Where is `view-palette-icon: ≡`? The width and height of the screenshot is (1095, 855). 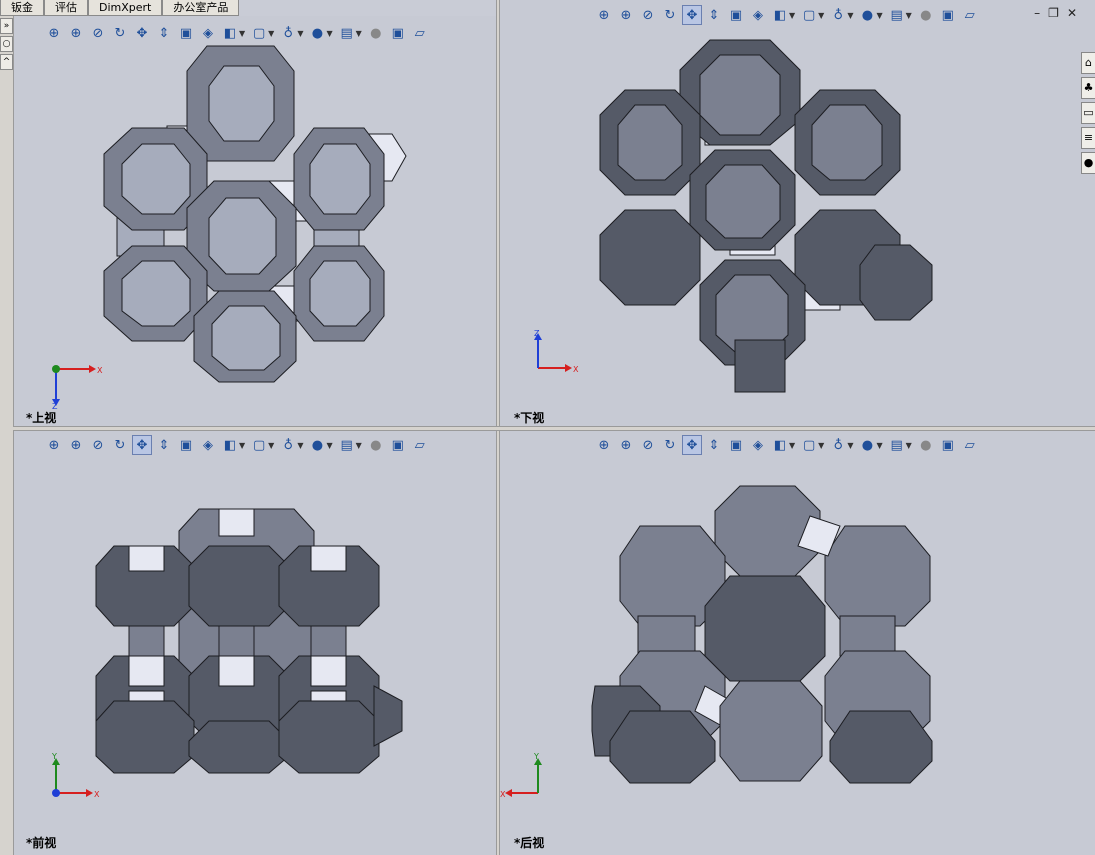
view-palette-icon: ≡ is located at coordinates (1088, 138).